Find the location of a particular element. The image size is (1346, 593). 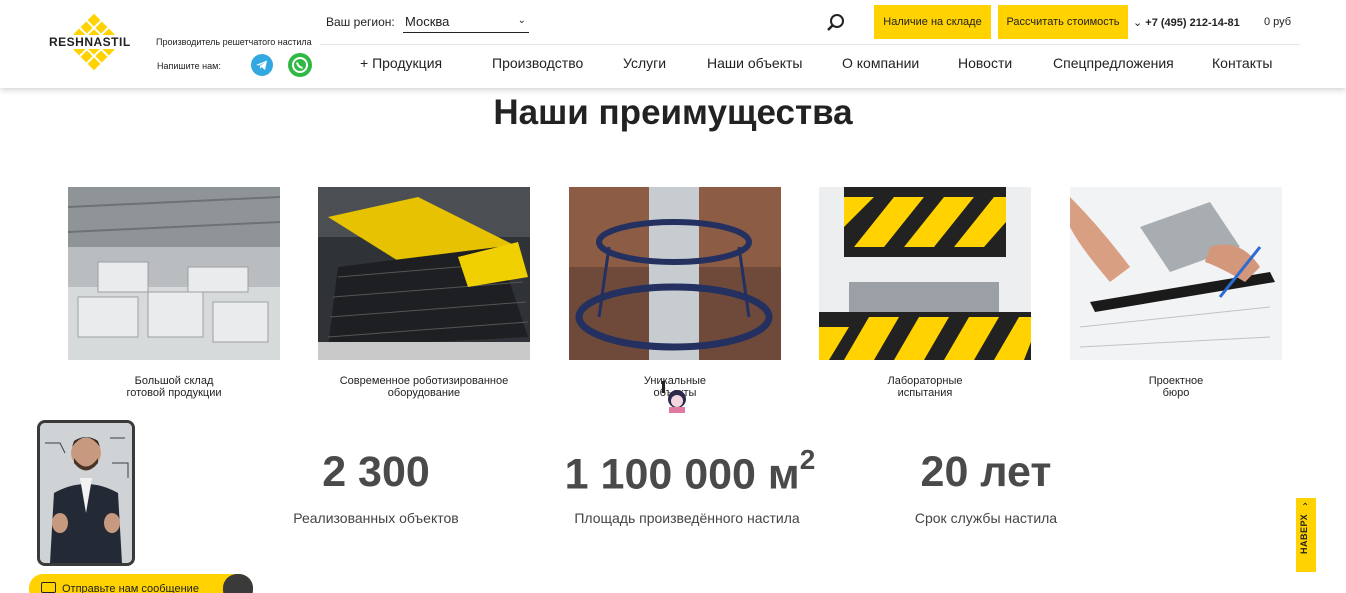

card-caption: Лабораторные испытания is located at coordinates (925, 387).